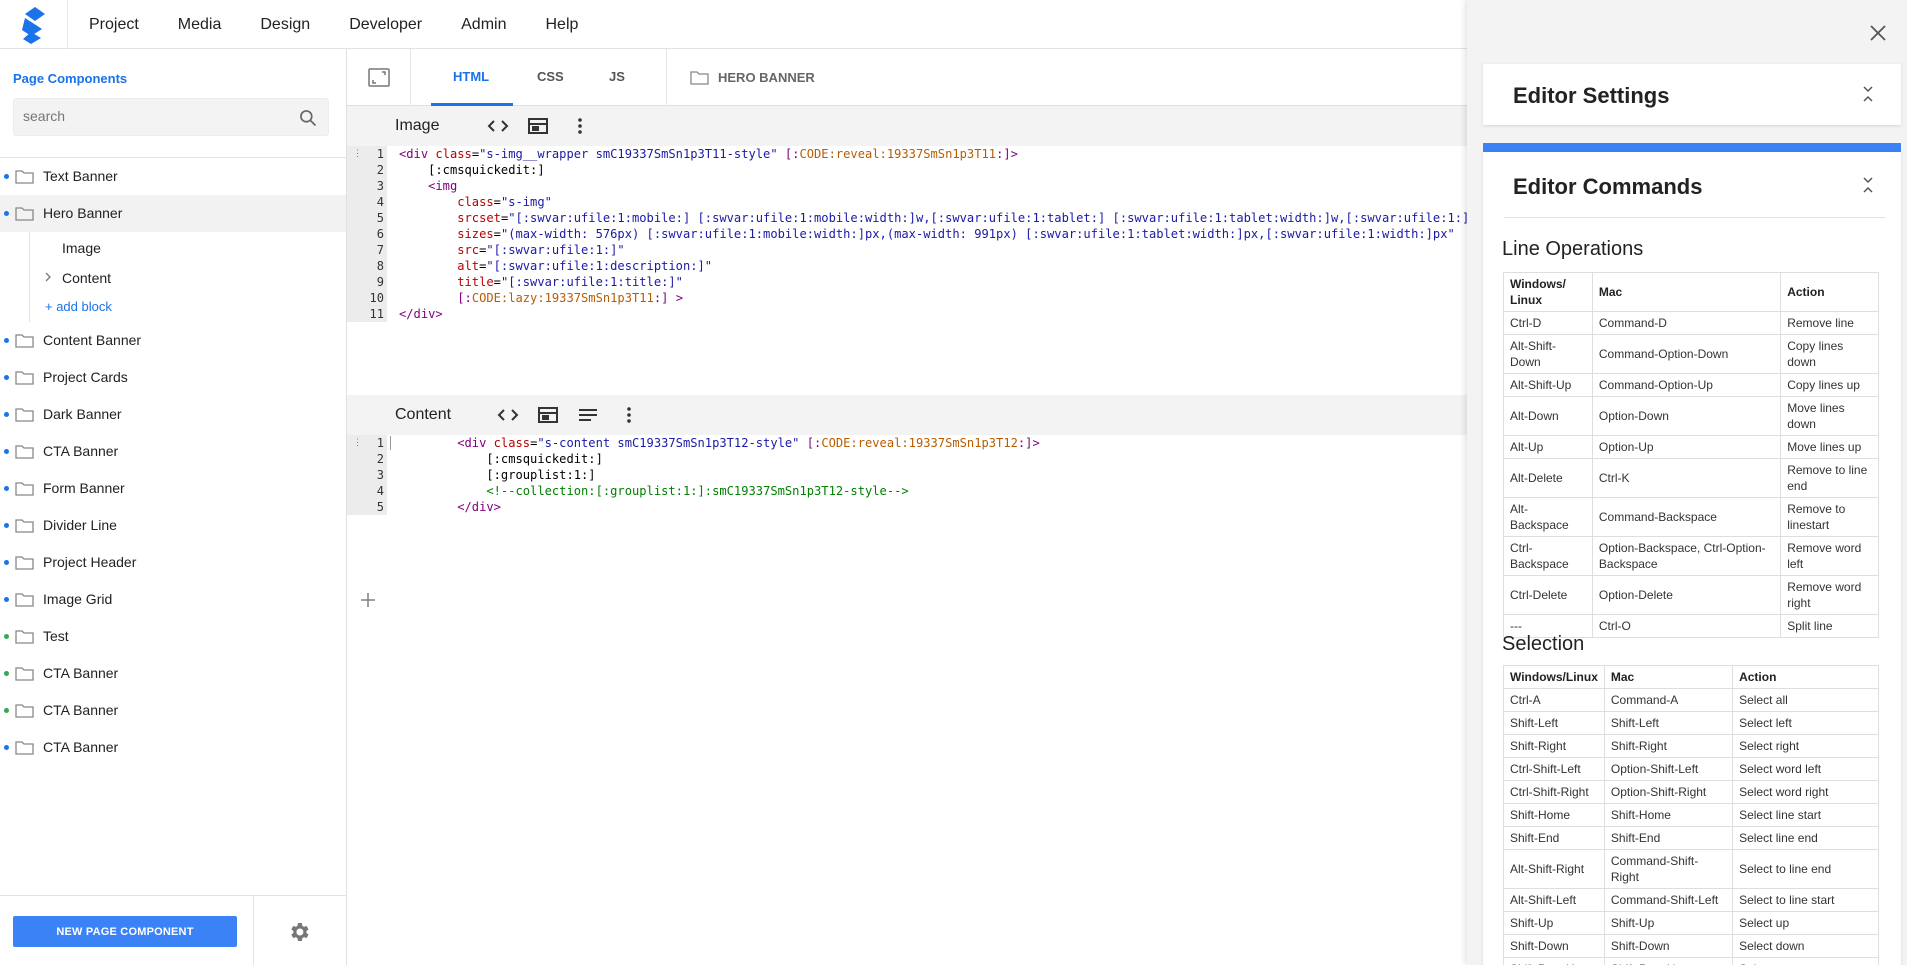  What do you see at coordinates (380, 459) in the screenshot?
I see `line-number: 2` at bounding box center [380, 459].